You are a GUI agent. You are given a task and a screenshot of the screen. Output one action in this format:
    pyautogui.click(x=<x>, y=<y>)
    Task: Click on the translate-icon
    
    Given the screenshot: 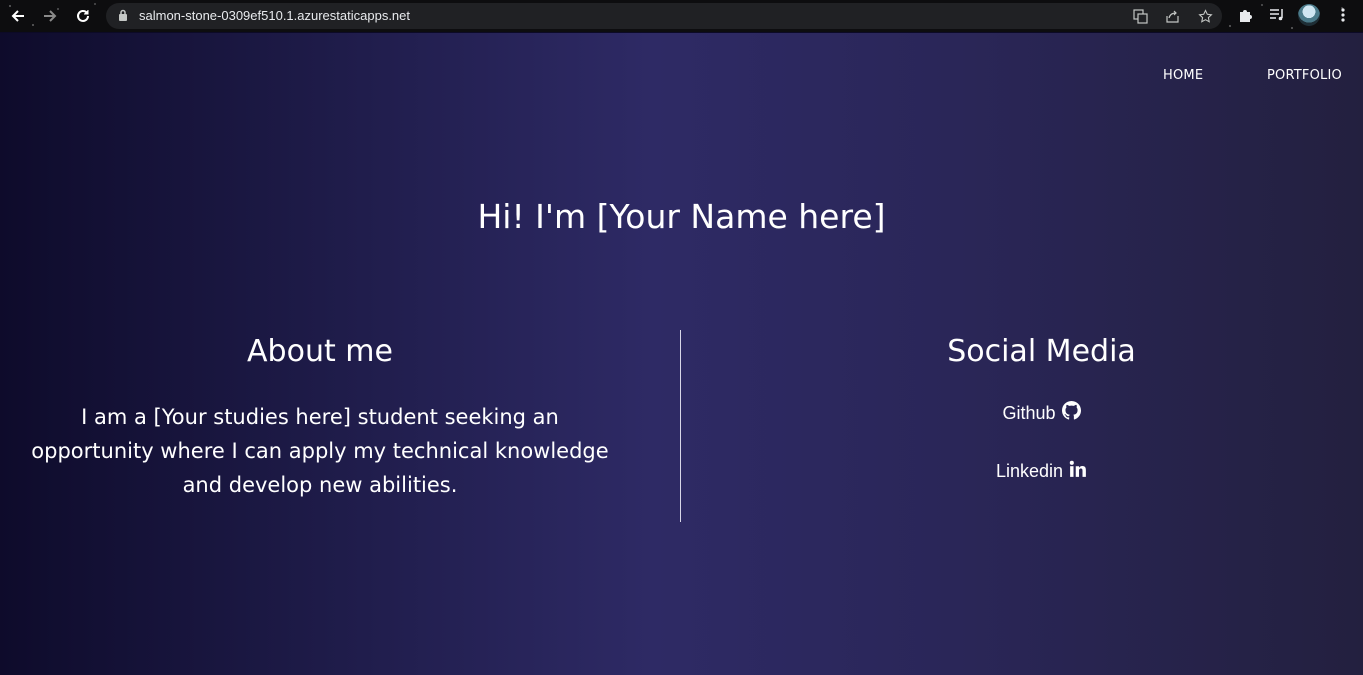 What is the action you would take?
    pyautogui.click(x=1140, y=16)
    